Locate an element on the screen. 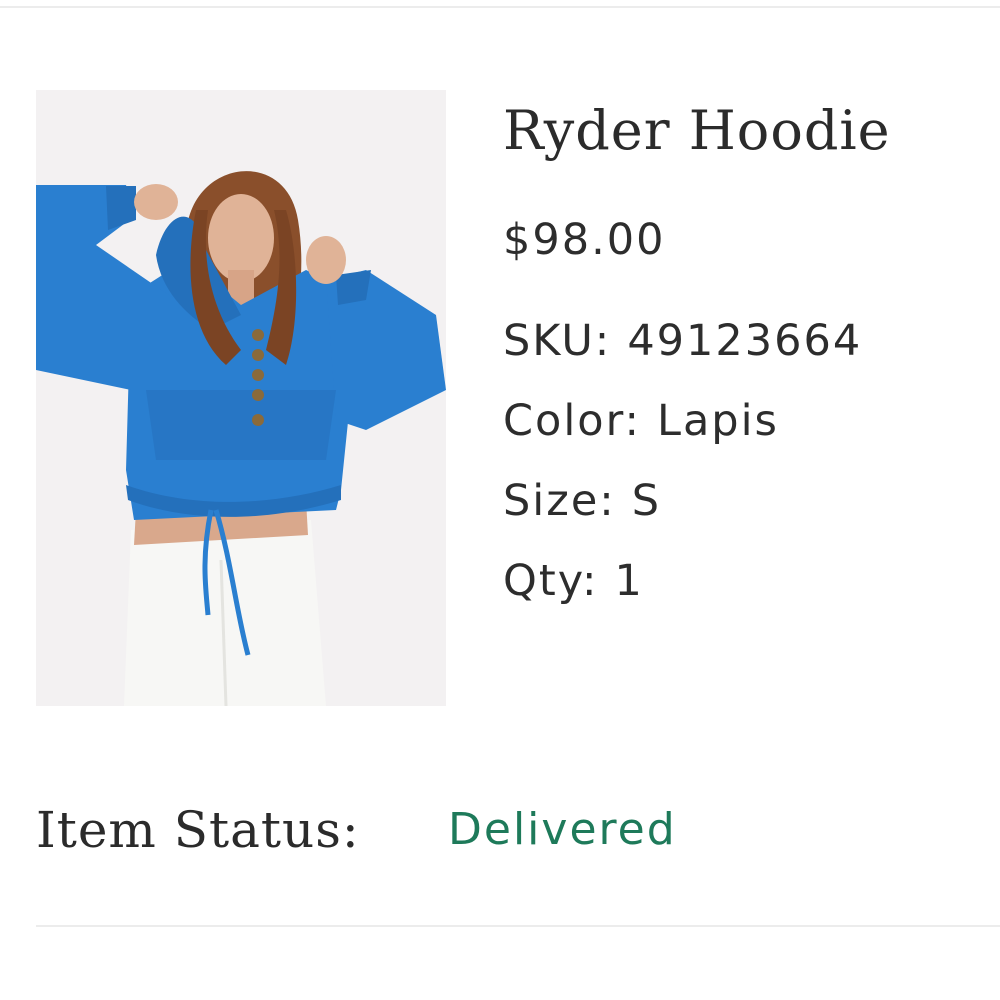 This screenshot has width=1000, height=1000. item-status-value: Delivered is located at coordinates (562, 829).